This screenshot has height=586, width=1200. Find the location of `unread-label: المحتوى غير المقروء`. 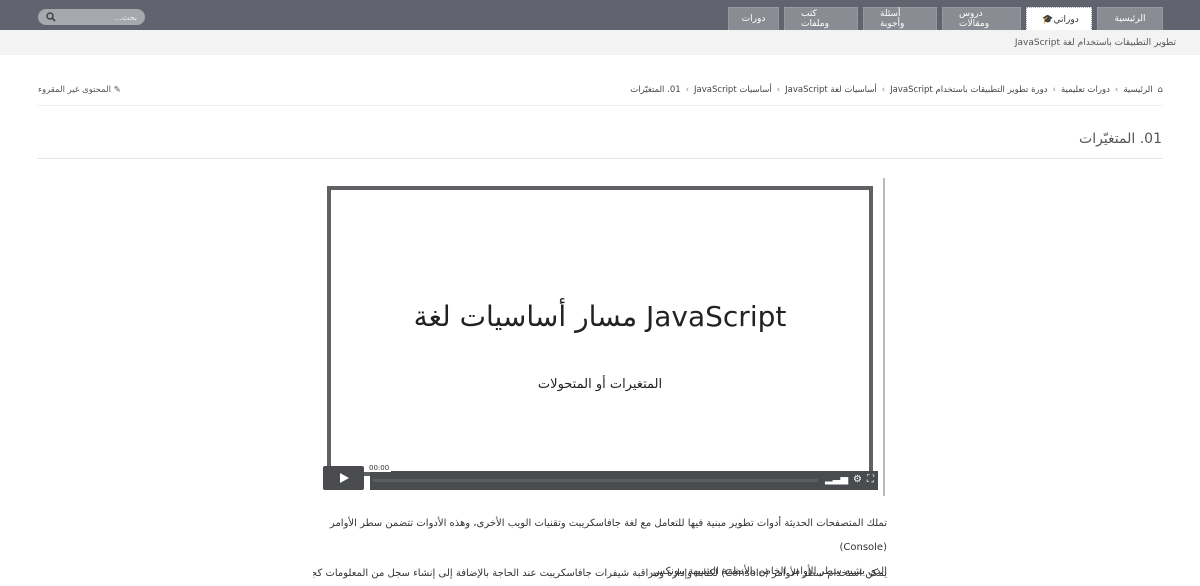

unread-label: المحتوى غير المقروء is located at coordinates (75, 90).